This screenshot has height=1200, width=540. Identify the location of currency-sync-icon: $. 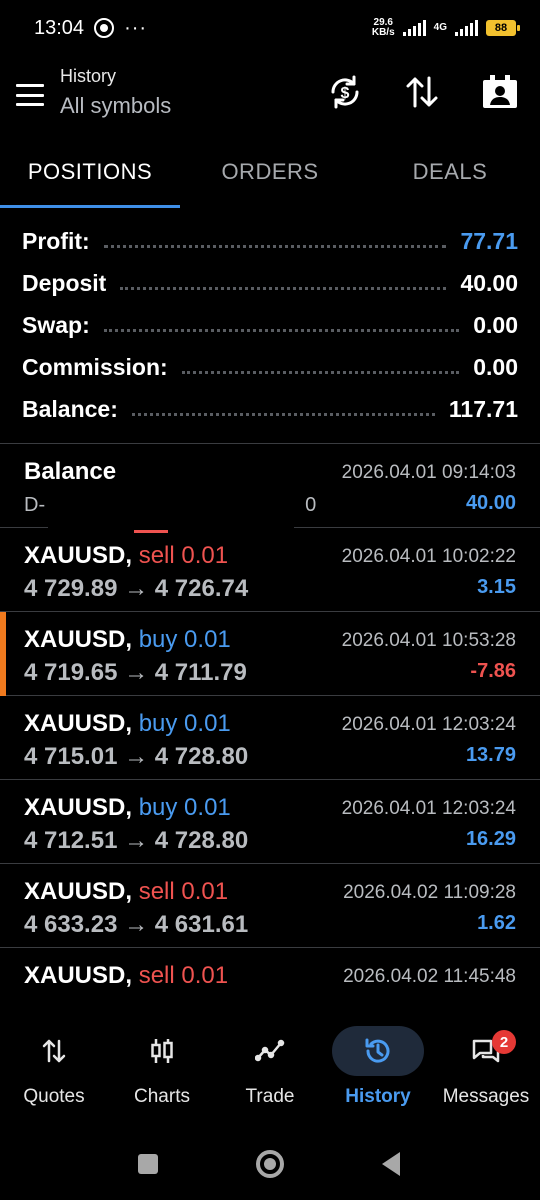
(345, 92).